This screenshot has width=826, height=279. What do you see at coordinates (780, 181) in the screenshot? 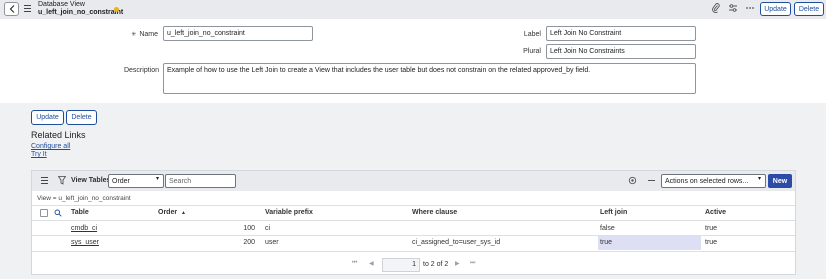
I see `new-button: New` at bounding box center [780, 181].